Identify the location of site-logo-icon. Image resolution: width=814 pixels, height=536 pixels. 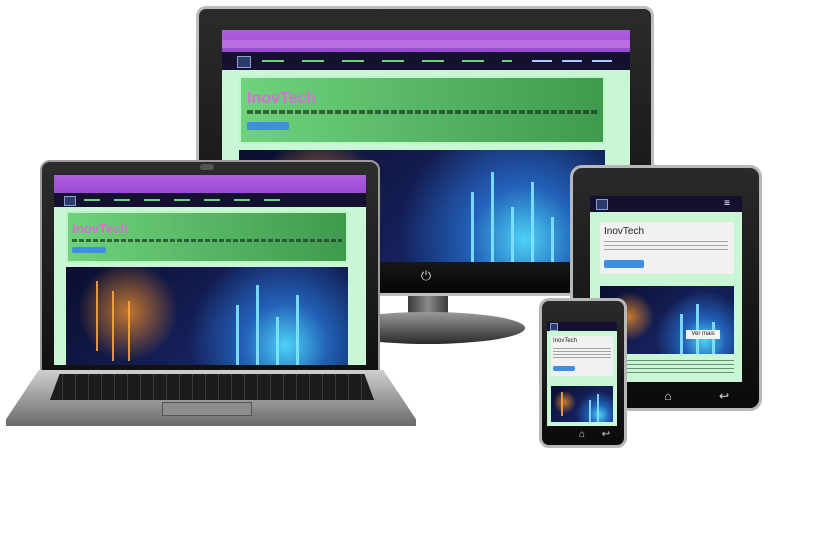
(554, 327).